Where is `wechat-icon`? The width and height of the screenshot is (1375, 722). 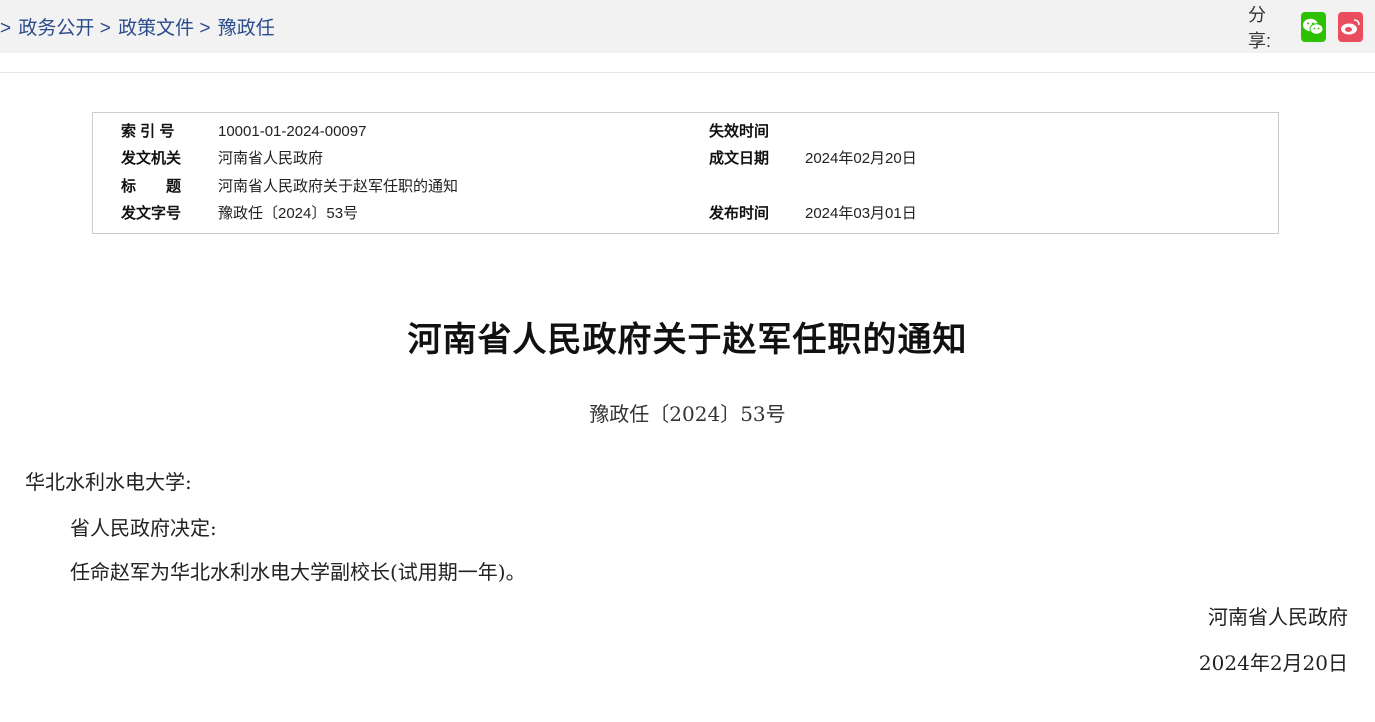 wechat-icon is located at coordinates (1313, 26).